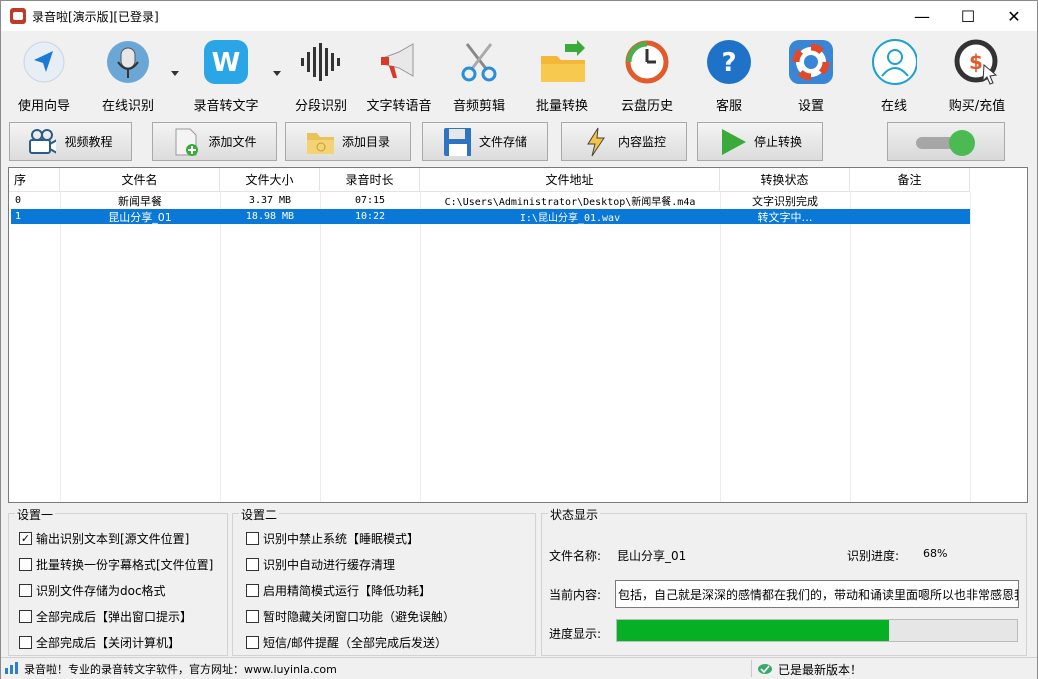 The image size is (1038, 679). I want to click on row-size: 3.37 MB, so click(270, 200).